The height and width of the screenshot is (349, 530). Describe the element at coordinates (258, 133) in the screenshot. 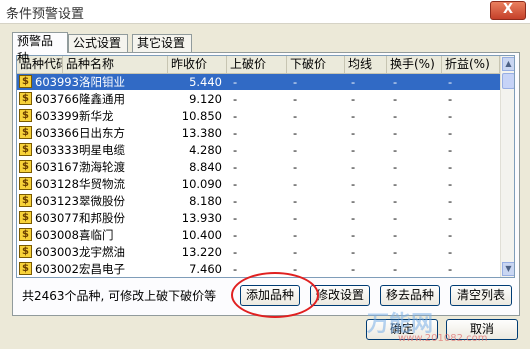

I see `table-row: $603366 日出东方 13.380- - - - -` at that location.